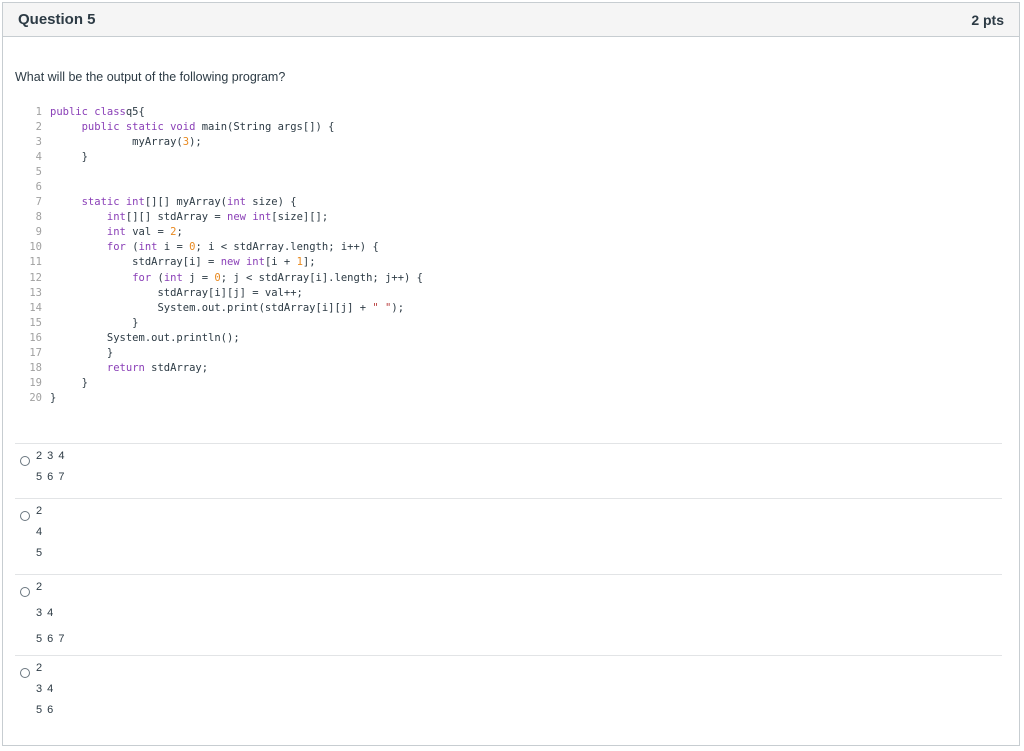 The image size is (1024, 751). What do you see at coordinates (38, 157) in the screenshot?
I see `line-number: 4` at bounding box center [38, 157].